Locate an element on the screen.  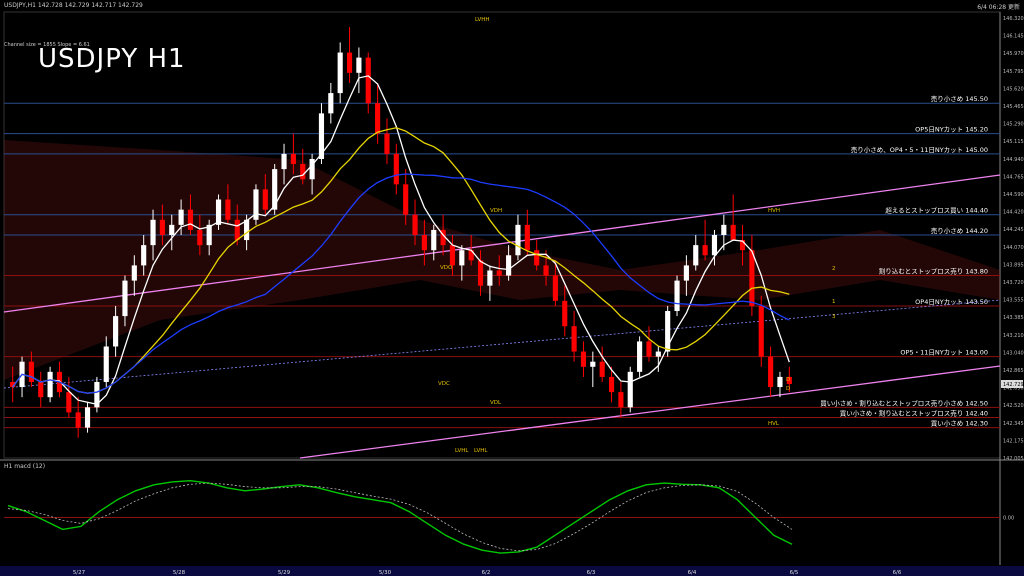
level-label: OP5日NYカット 145.20 is located at coordinates (951, 130).